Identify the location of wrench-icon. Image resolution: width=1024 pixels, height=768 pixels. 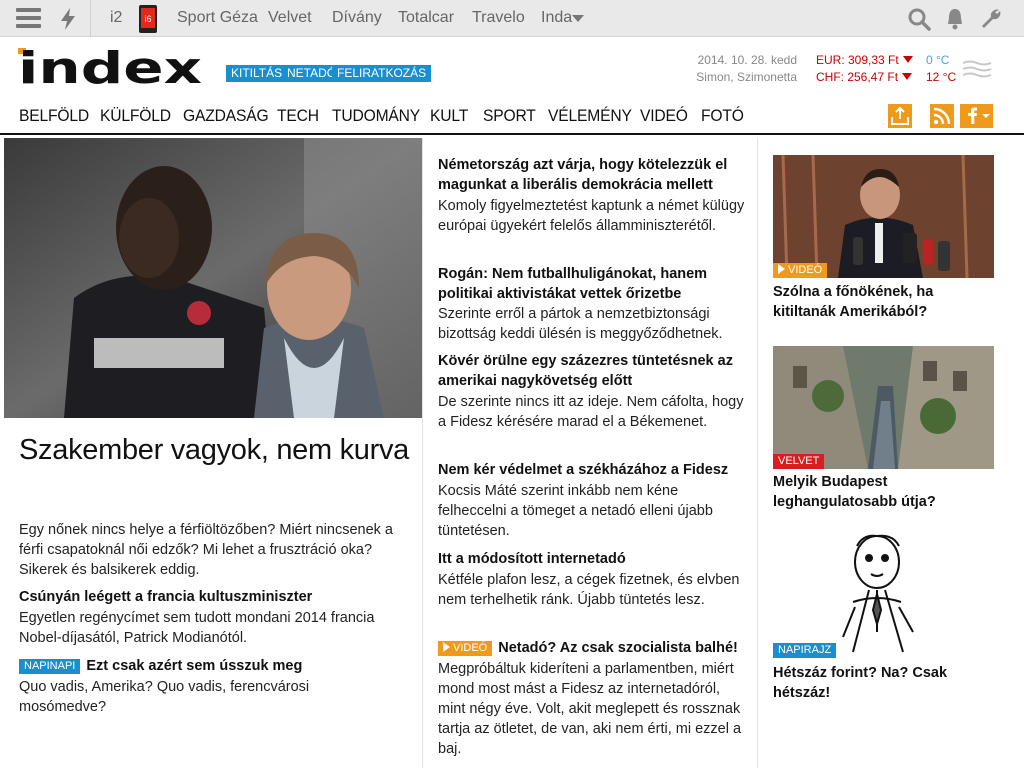
(991, 19).